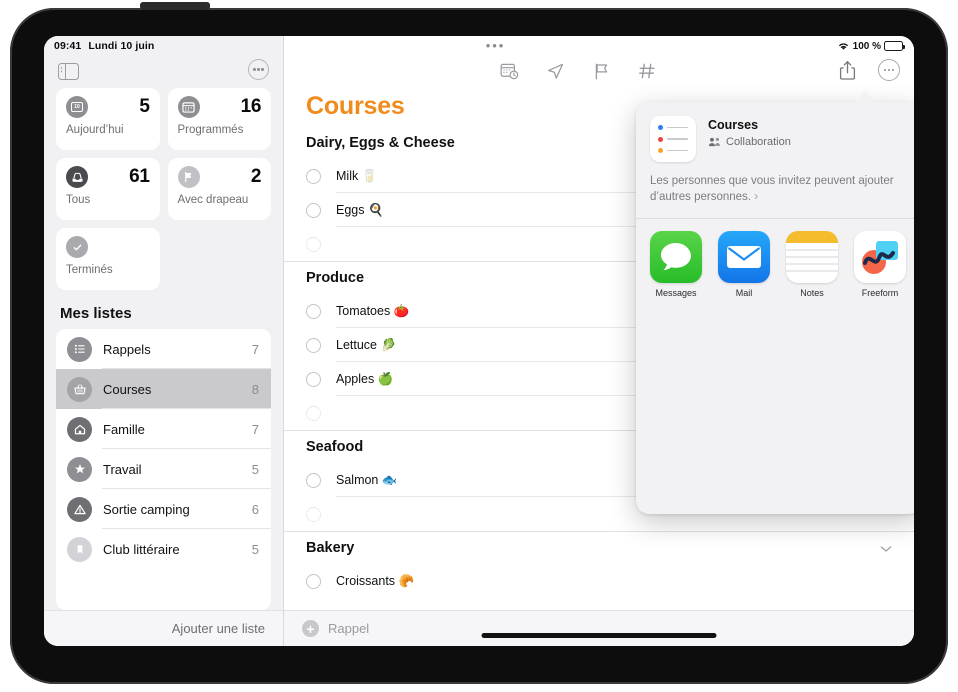  Describe the element at coordinates (146, 509) in the screenshot. I see `sidebar-item-label: Sortie camping` at that location.